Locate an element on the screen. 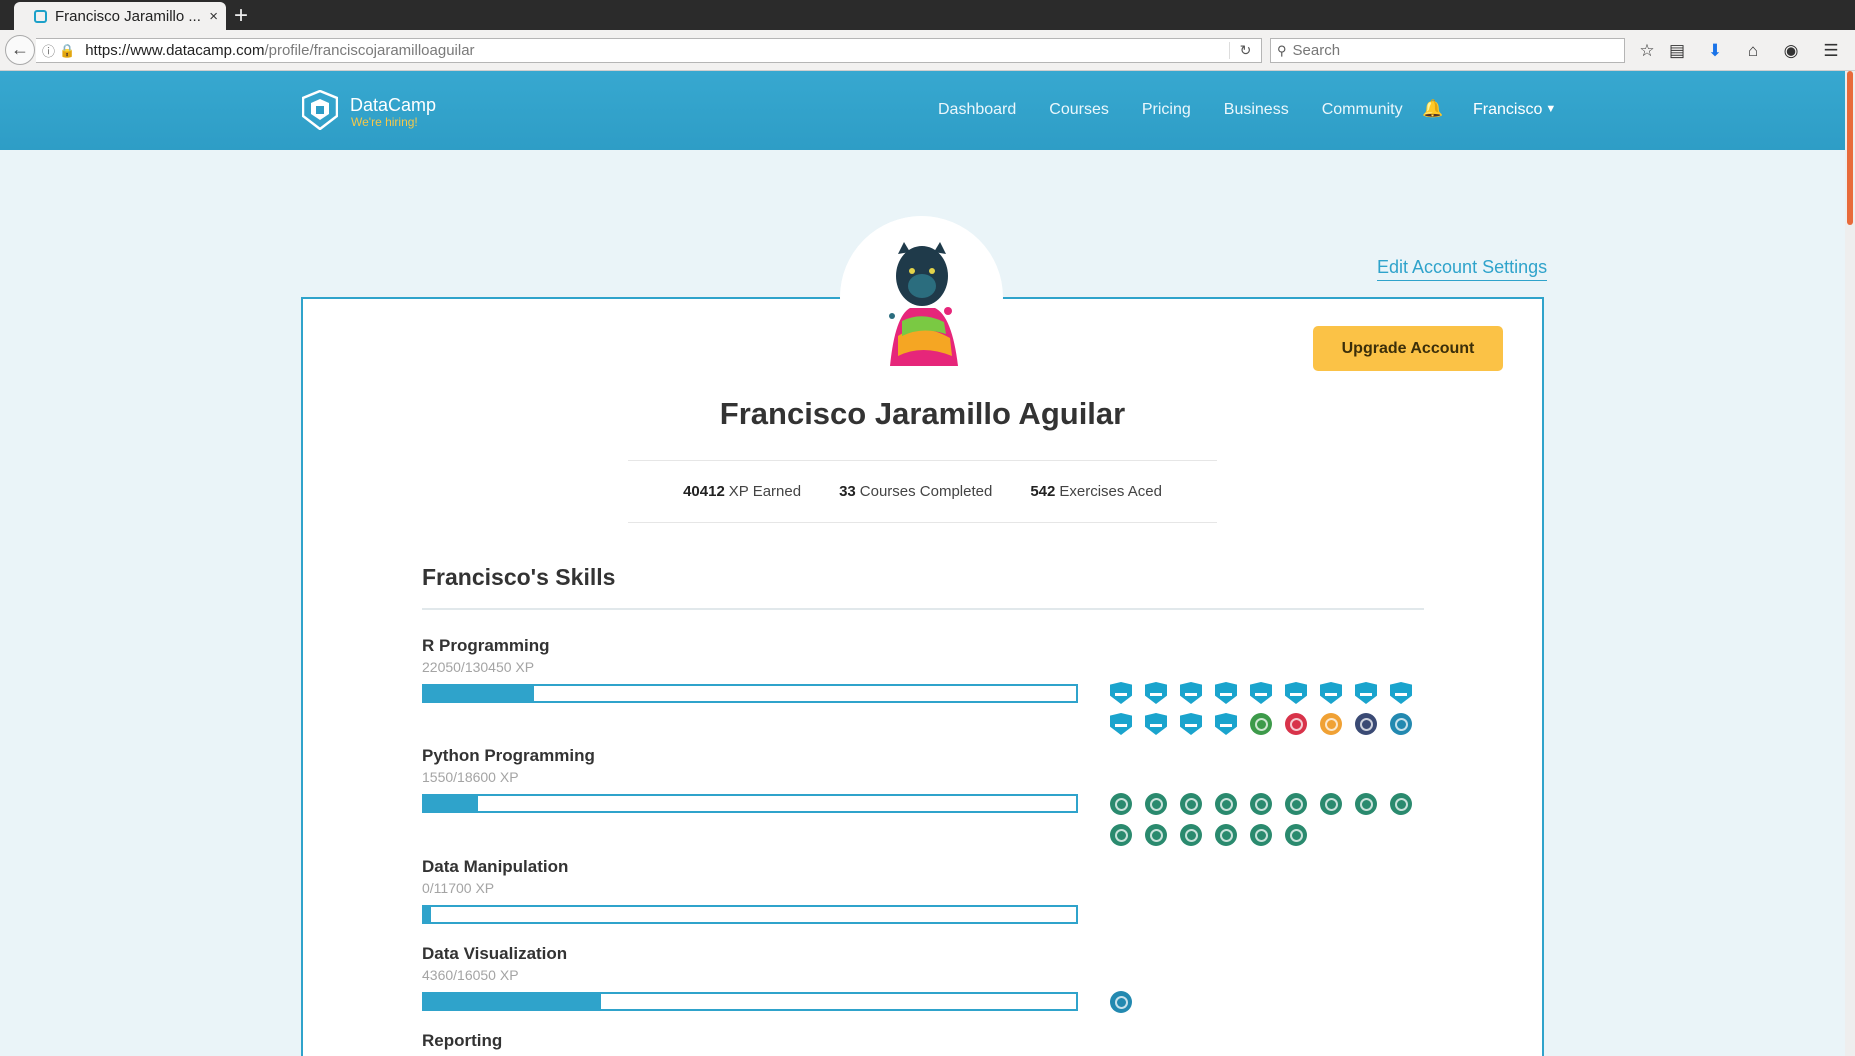 This screenshot has width=1855, height=1056. panther-avatar-icon is located at coordinates (921, 297).